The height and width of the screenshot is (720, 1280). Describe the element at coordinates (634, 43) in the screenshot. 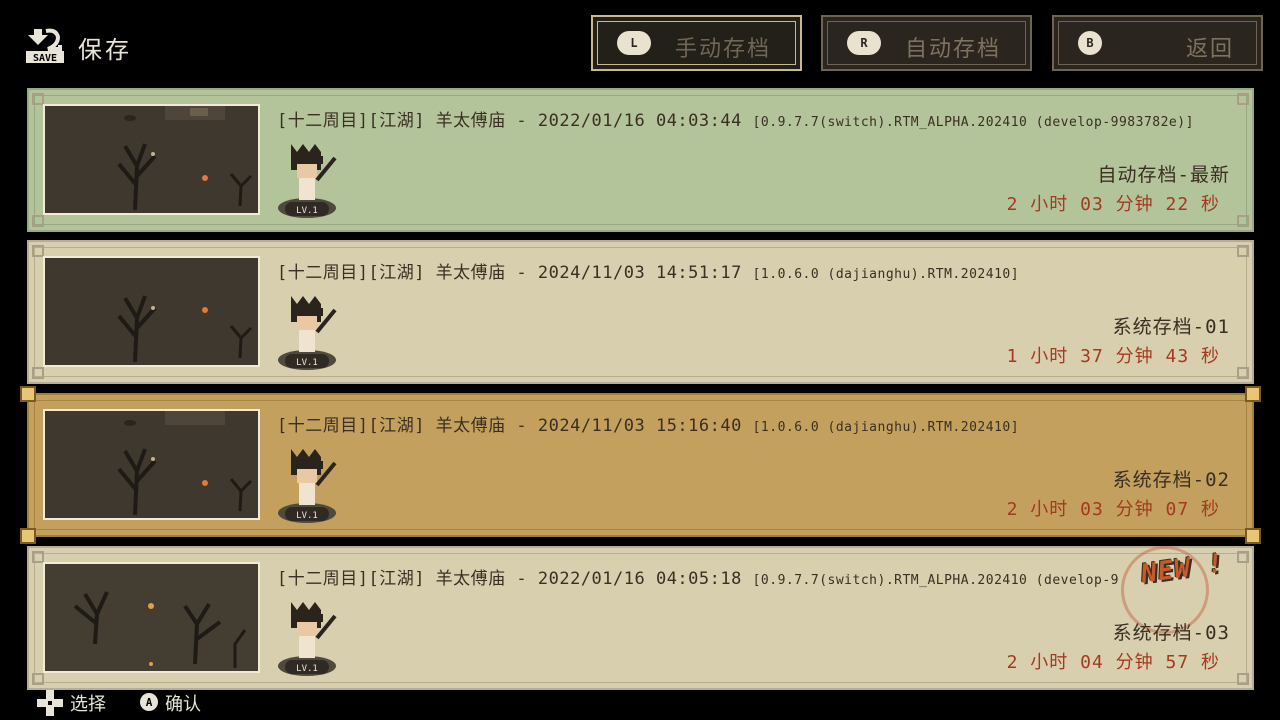

I see `l-button-icon: L` at that location.